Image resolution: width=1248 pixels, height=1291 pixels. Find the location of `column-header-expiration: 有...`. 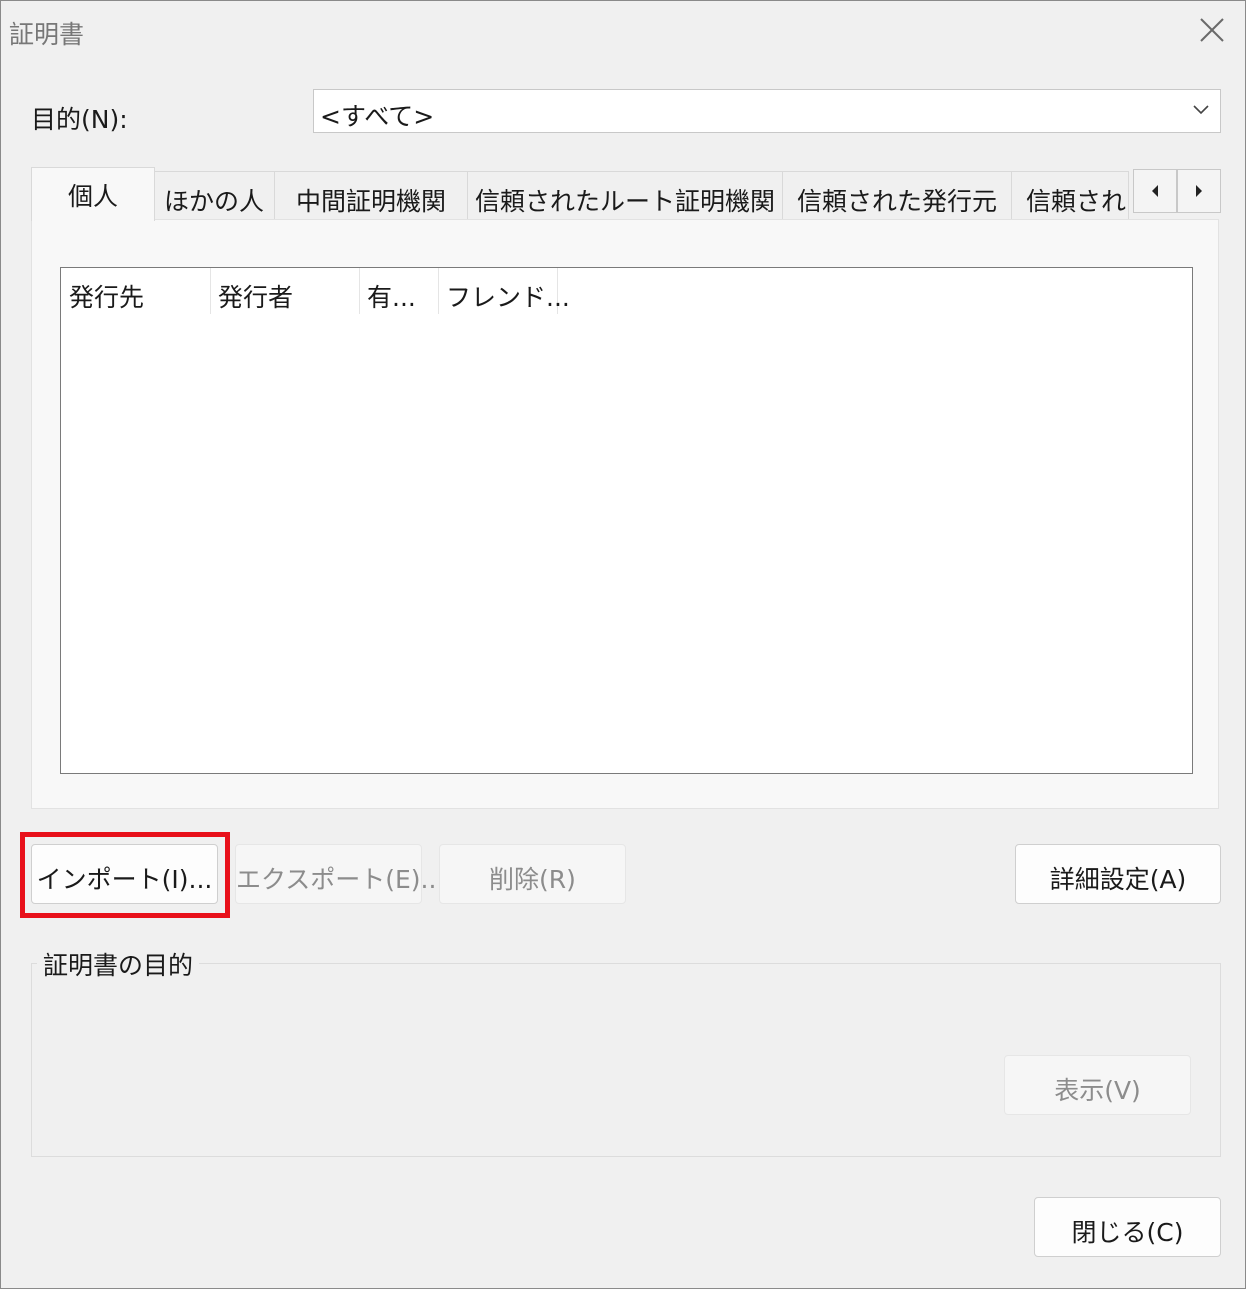

column-header-expiration: 有... is located at coordinates (399, 291).